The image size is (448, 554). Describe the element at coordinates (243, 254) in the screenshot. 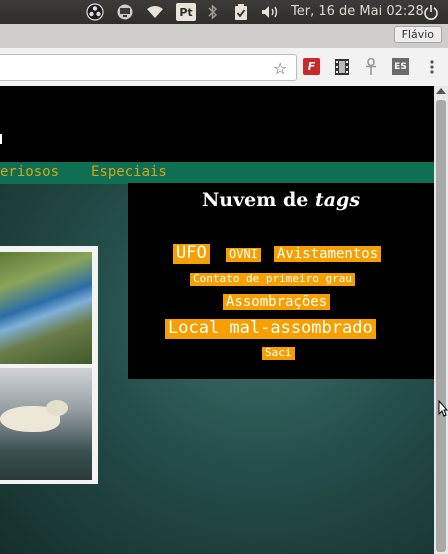

I see `tag-ovni: OVNI` at that location.